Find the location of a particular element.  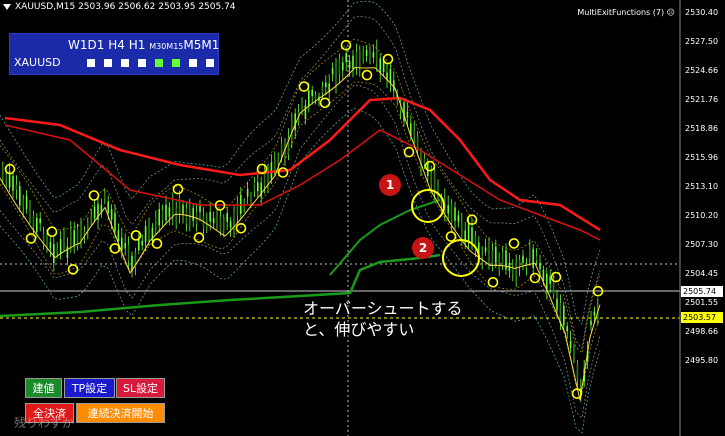

timeframe-row: W1D1 H4 H1 M30M15M5M1 is located at coordinates (143, 45).